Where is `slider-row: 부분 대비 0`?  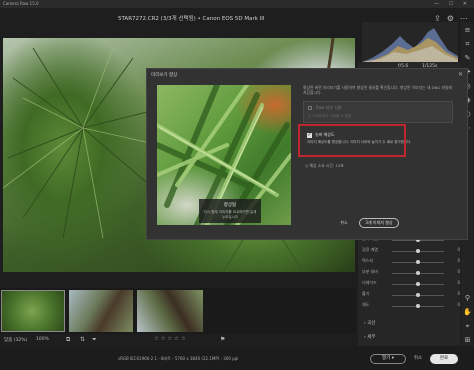 slider-row: 부분 대비 0 is located at coordinates (411, 273).